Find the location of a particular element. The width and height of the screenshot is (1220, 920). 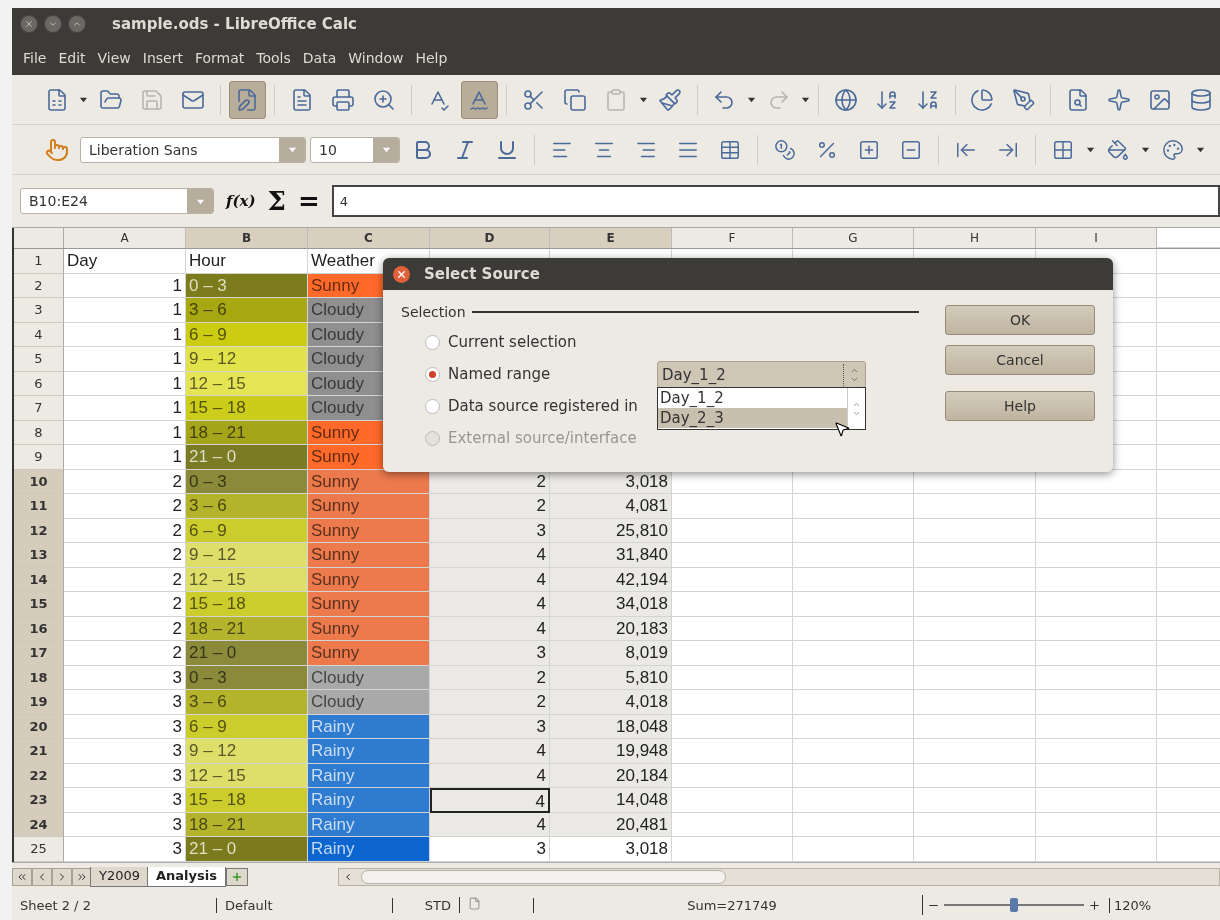

row-header: 24 is located at coordinates (39, 824).